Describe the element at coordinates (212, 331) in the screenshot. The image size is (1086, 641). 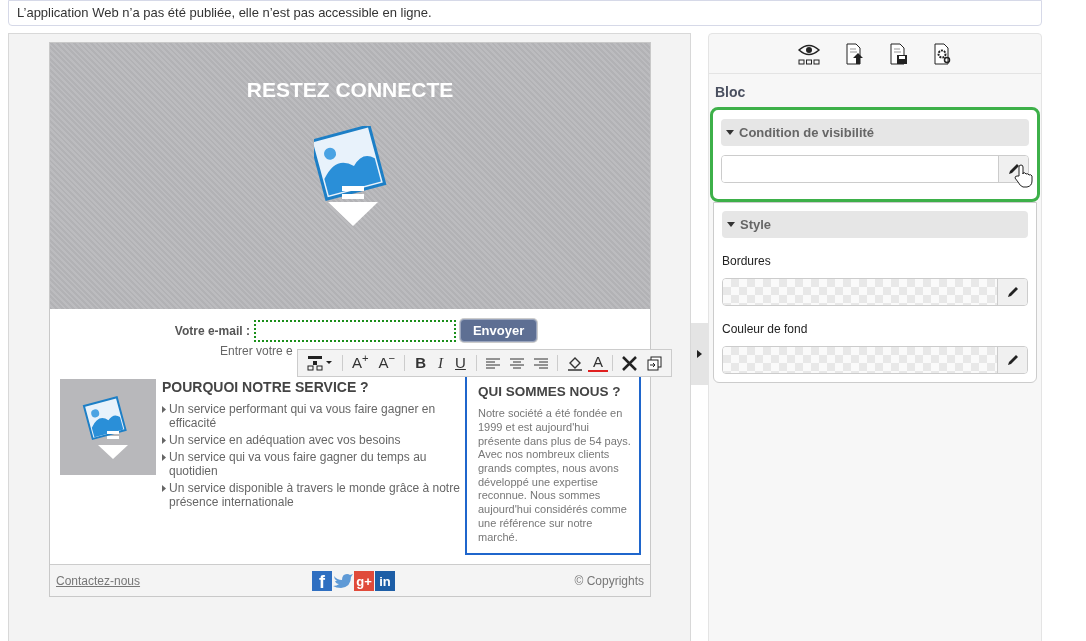
I see `email-label: Votre e-mail :` at that location.